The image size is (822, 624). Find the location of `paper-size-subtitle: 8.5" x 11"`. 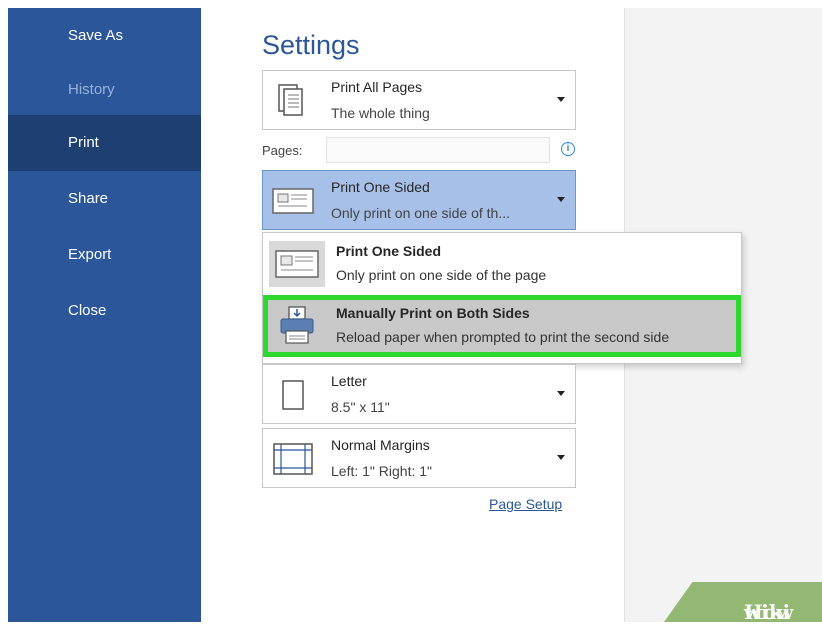

paper-size-subtitle: 8.5" x 11" is located at coordinates (360, 407).